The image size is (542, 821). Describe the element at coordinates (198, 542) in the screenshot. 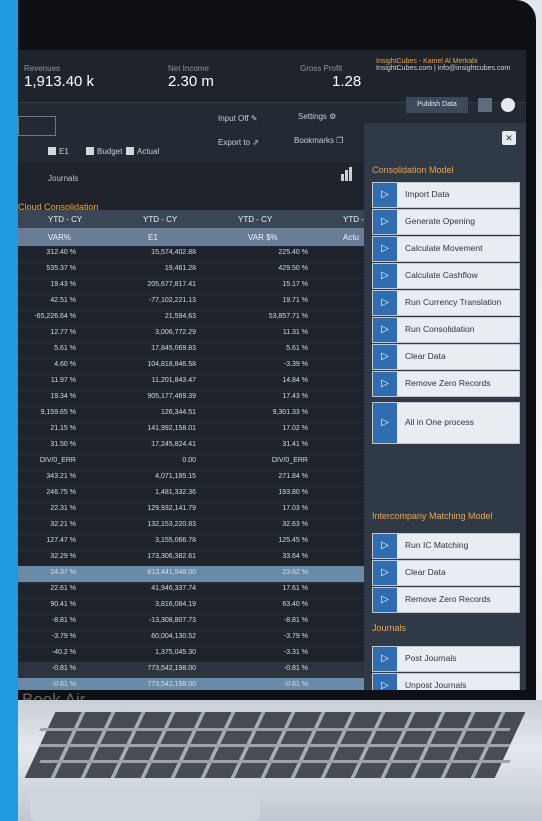

I see `table-row: 127.47 % 3,155,066.78 125.45 %` at that location.